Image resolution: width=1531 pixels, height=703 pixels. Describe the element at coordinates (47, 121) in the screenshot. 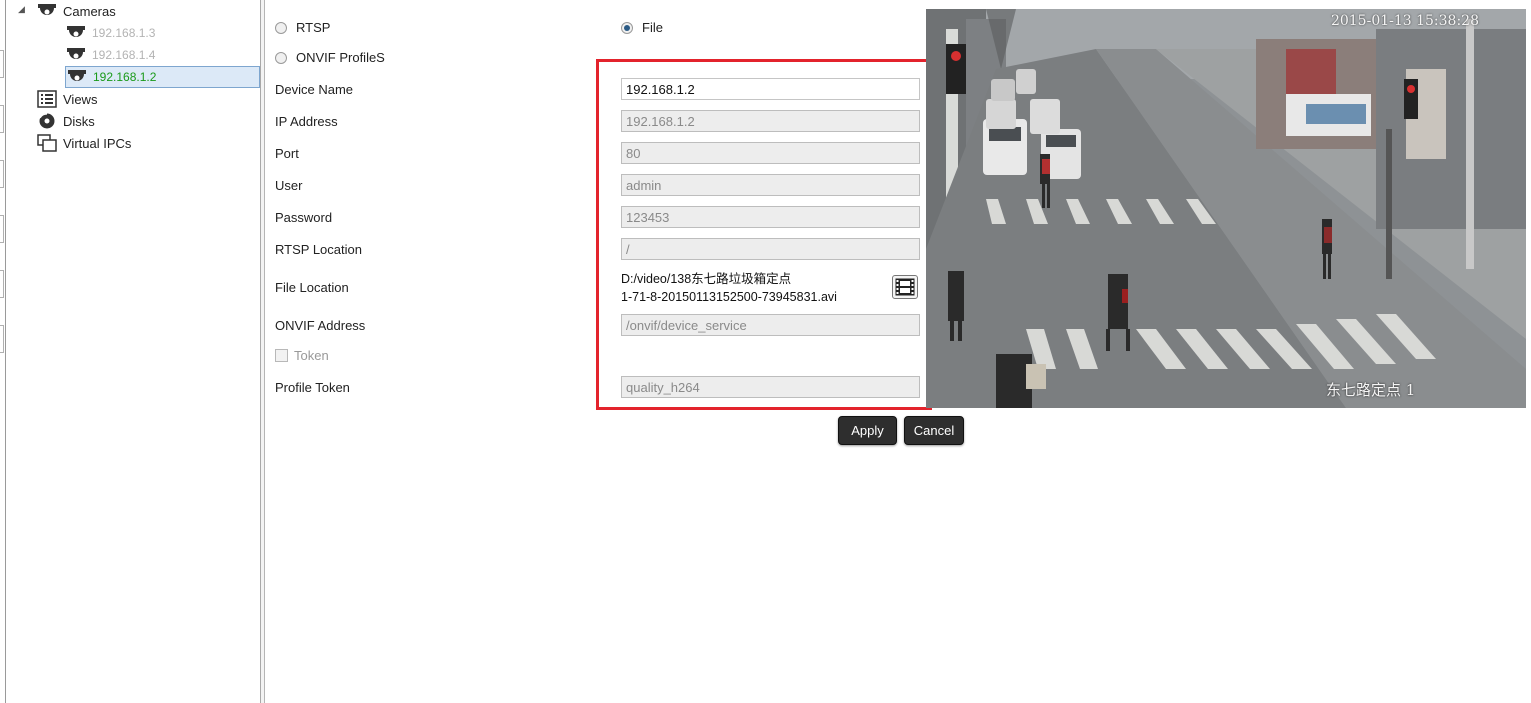

I see `disk-icon` at that location.